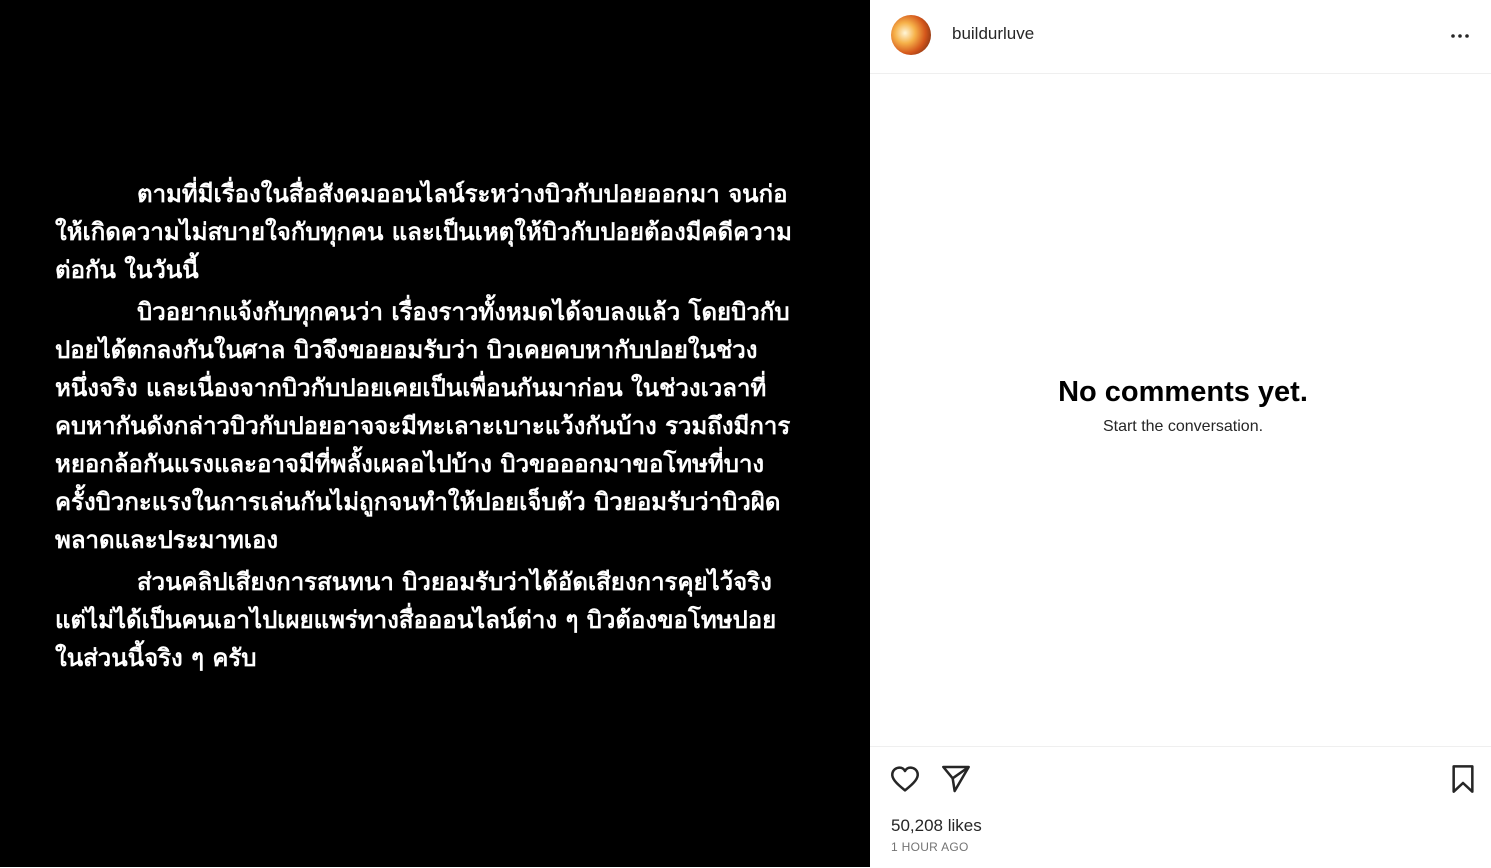 The height and width of the screenshot is (868, 1491). Describe the element at coordinates (1183, 392) in the screenshot. I see `empty-comments-title: No comments yet.` at that location.